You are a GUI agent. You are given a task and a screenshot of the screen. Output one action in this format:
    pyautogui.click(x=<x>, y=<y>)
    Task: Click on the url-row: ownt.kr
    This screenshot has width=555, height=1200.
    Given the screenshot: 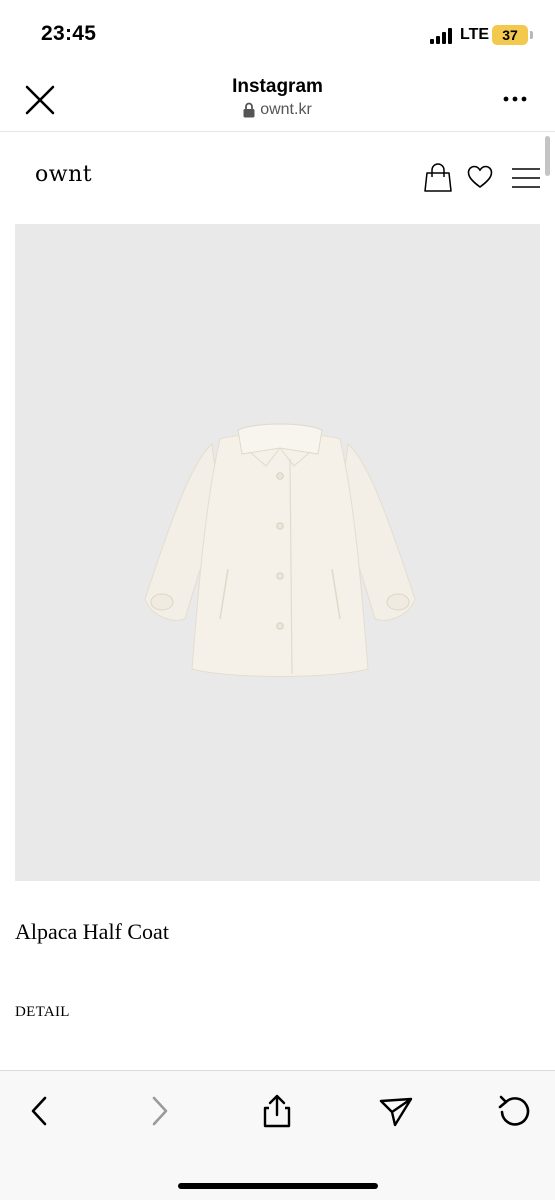 What is the action you would take?
    pyautogui.click(x=277, y=110)
    